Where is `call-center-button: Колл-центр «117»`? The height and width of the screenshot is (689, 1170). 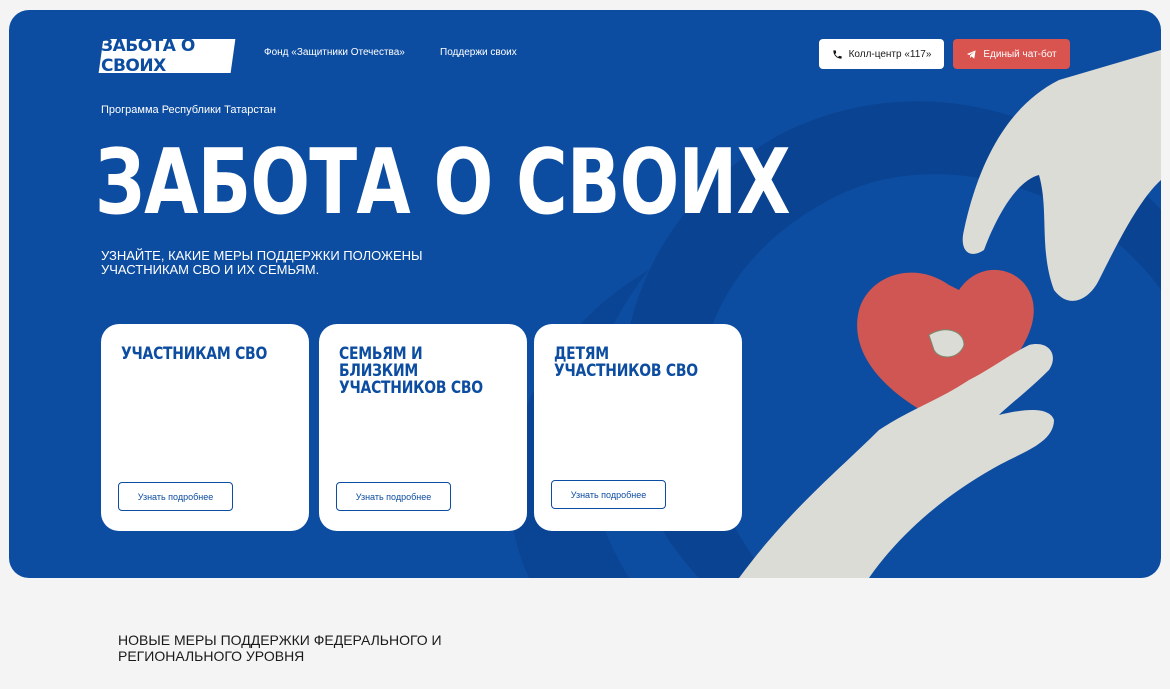 call-center-button: Колл-центр «117» is located at coordinates (881, 54).